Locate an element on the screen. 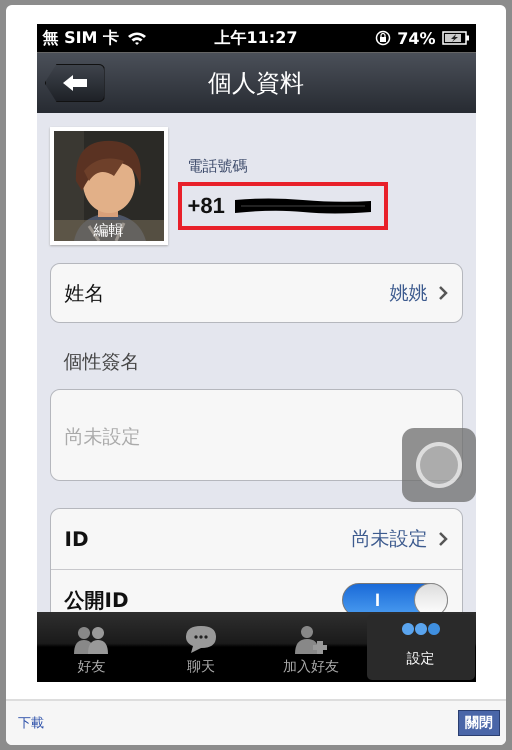 The height and width of the screenshot is (750, 512). people-icon is located at coordinates (91, 639).